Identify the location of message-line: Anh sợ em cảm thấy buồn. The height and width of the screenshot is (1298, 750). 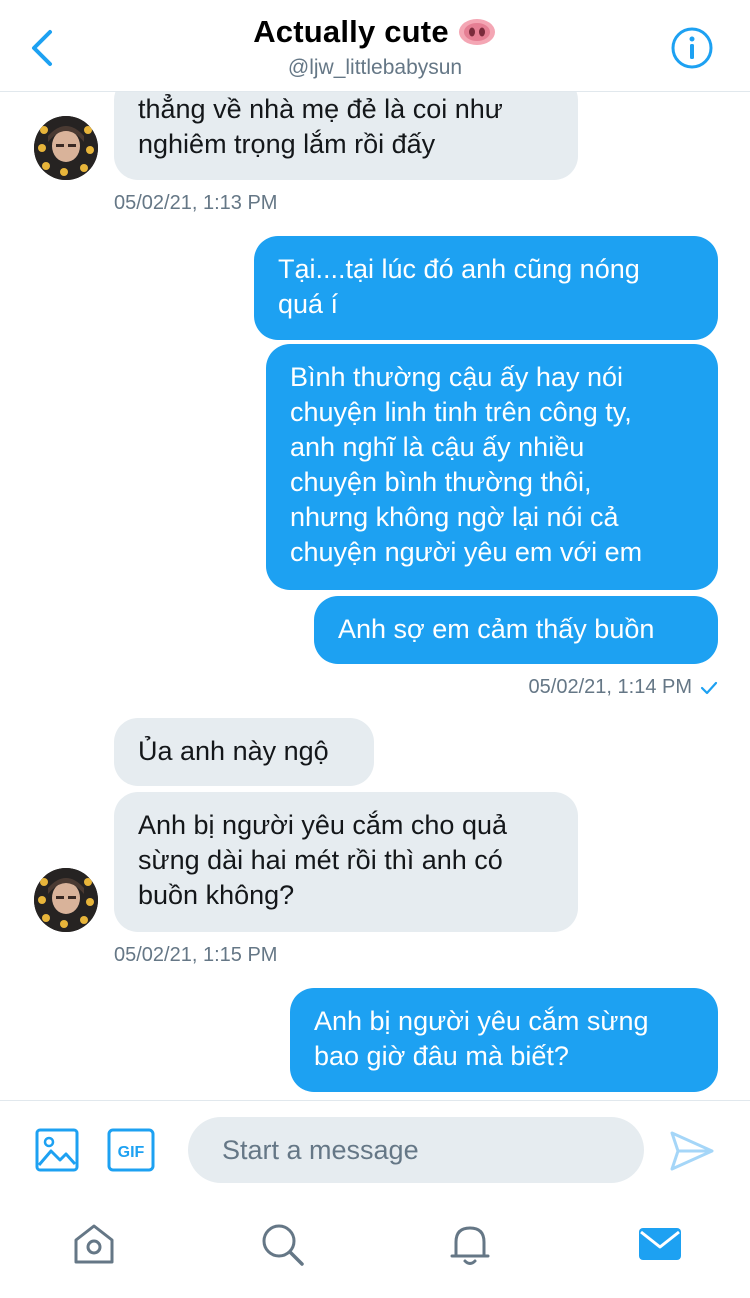
(496, 629).